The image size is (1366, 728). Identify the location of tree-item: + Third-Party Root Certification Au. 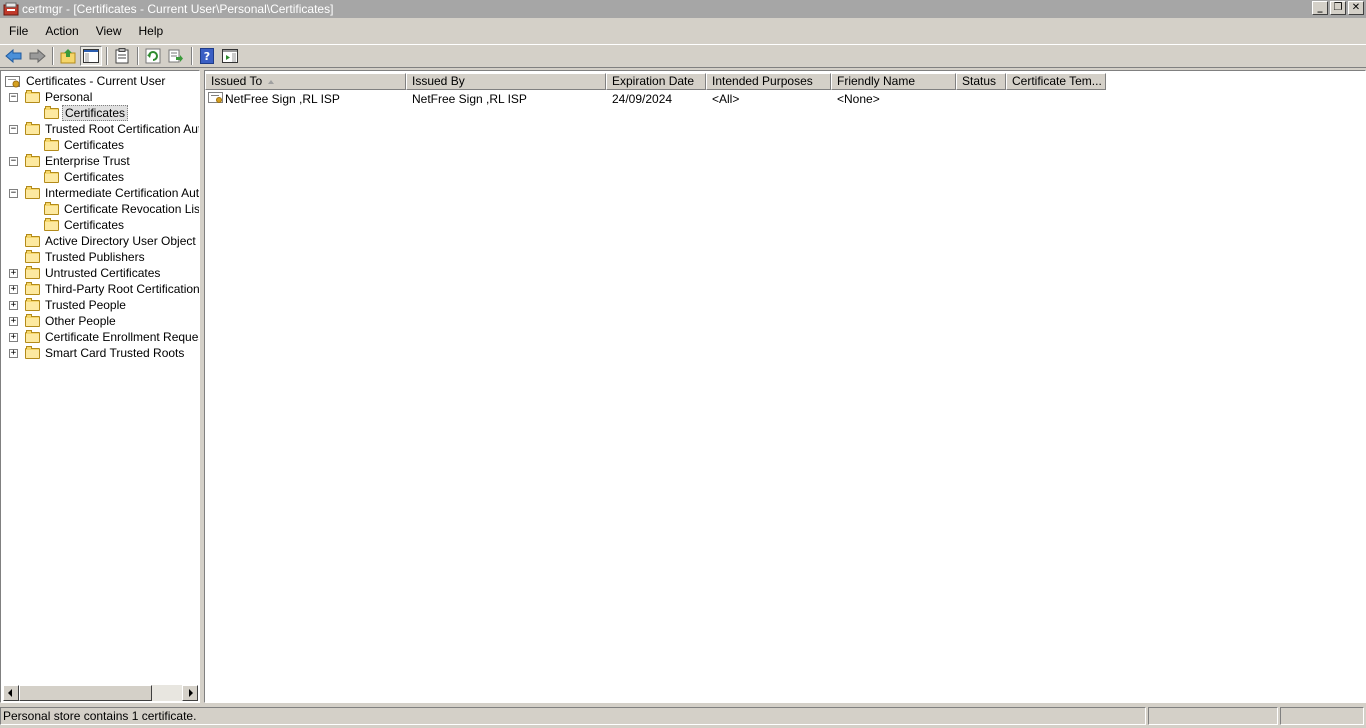
(100, 289).